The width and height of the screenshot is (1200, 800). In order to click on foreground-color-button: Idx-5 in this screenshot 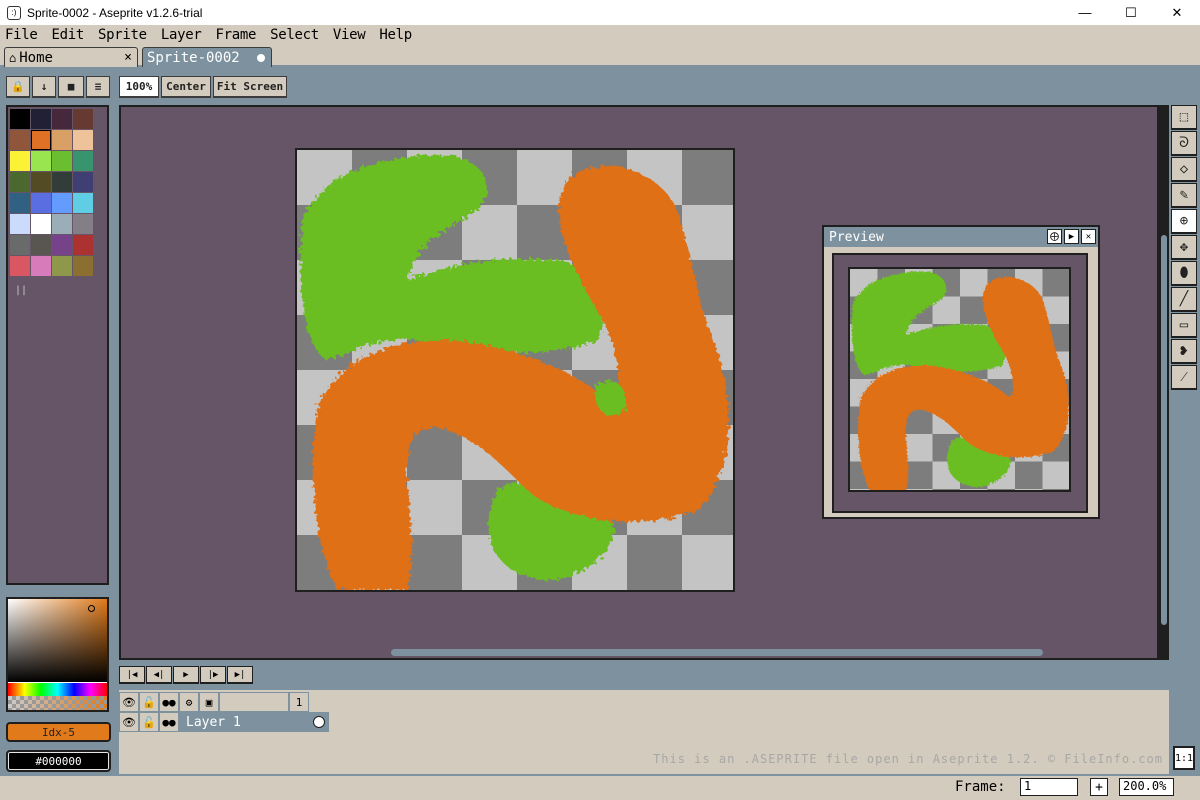, I will do `click(58, 732)`.